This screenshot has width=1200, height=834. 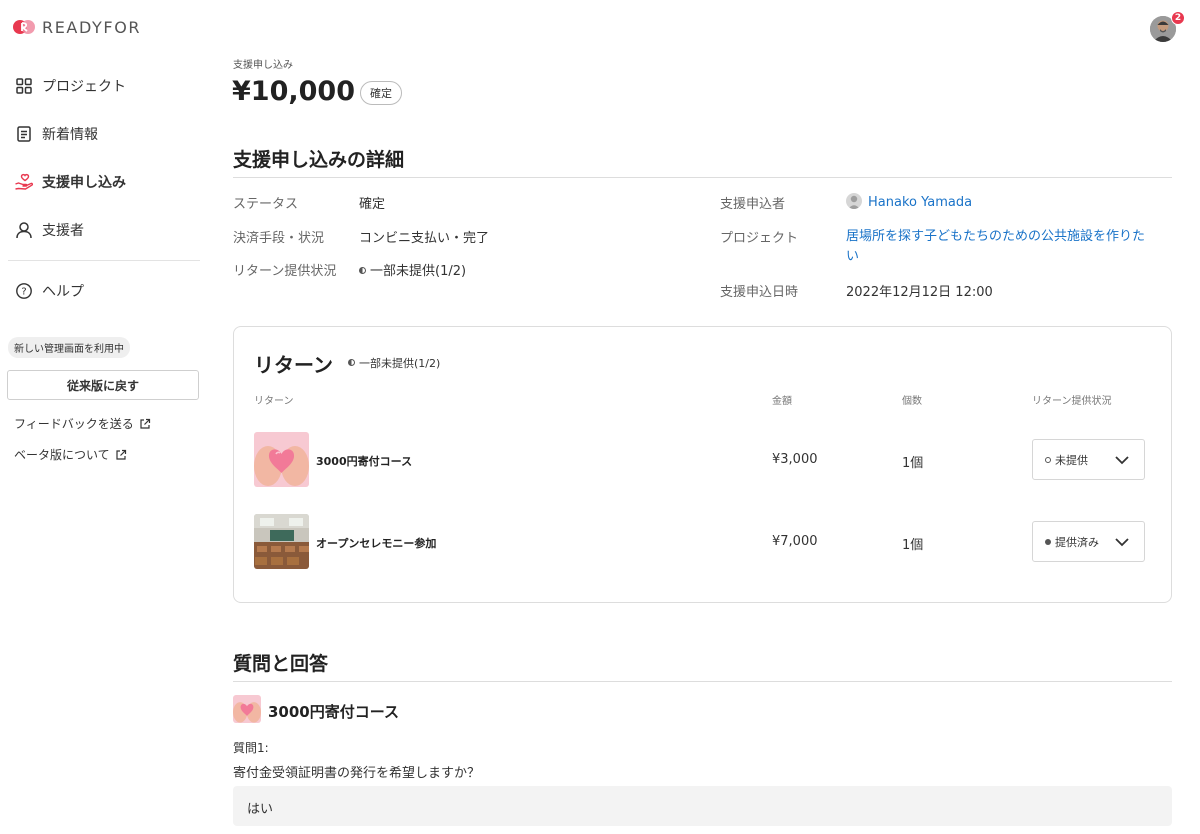 I want to click on new-ui-badge: 新しい管理画面を利用中, so click(x=69, y=347).